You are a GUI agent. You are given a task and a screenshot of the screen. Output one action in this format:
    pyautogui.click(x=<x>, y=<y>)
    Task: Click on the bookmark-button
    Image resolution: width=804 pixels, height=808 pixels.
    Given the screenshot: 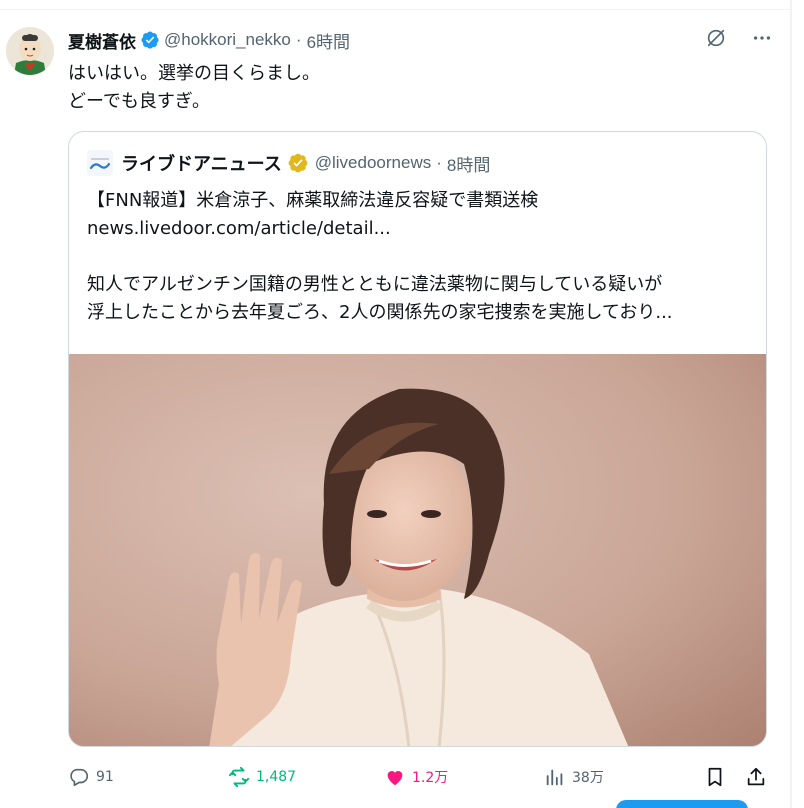 What is the action you would take?
    pyautogui.click(x=715, y=777)
    